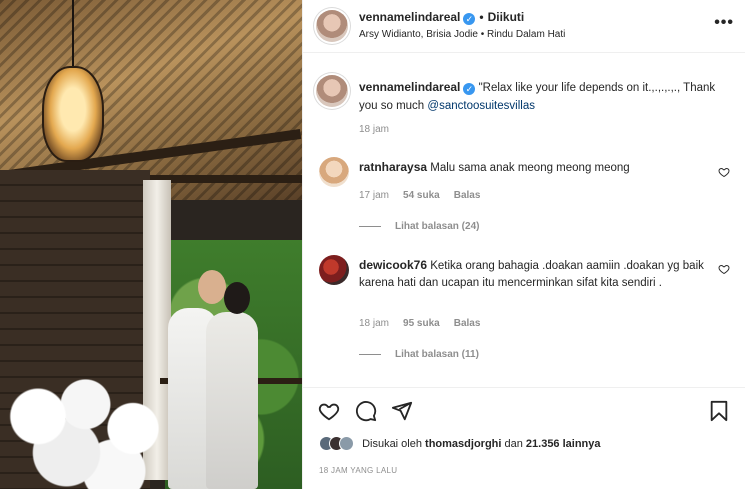  I want to click on likes-count-link: 21.356 lainnya, so click(563, 444).